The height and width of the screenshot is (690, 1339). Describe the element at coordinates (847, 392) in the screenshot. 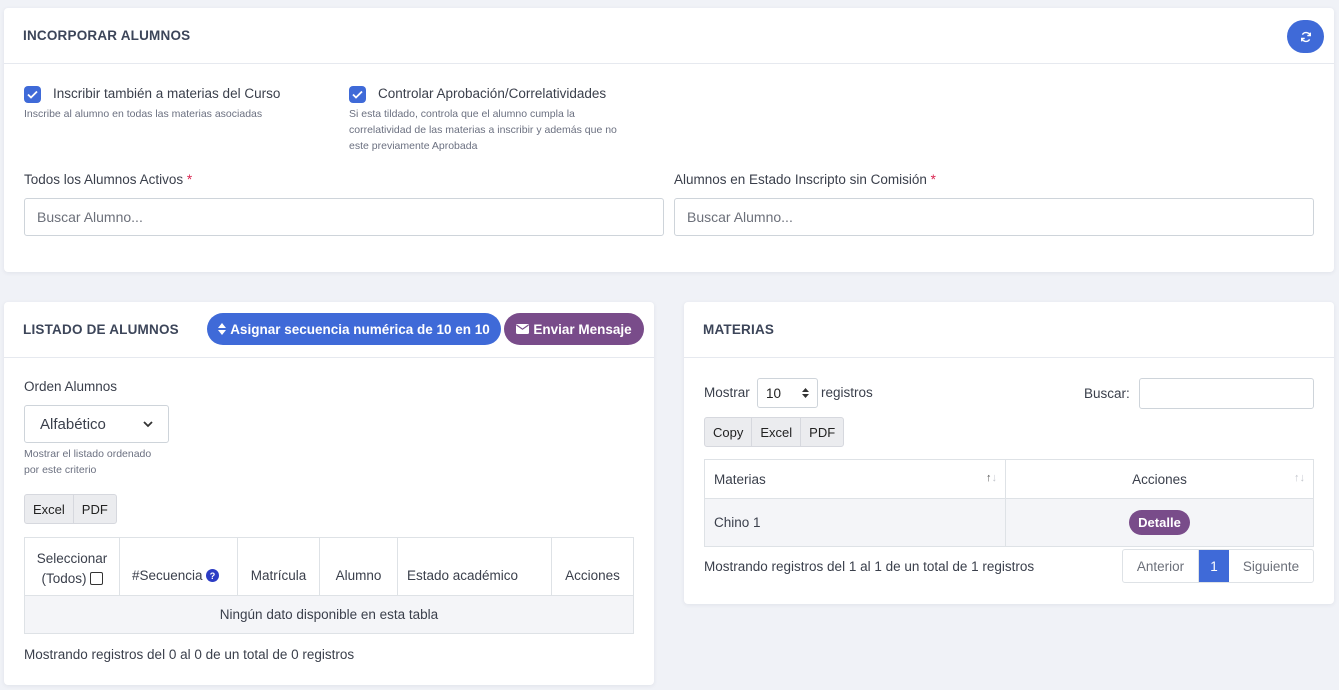

I see `records-label: registros` at that location.